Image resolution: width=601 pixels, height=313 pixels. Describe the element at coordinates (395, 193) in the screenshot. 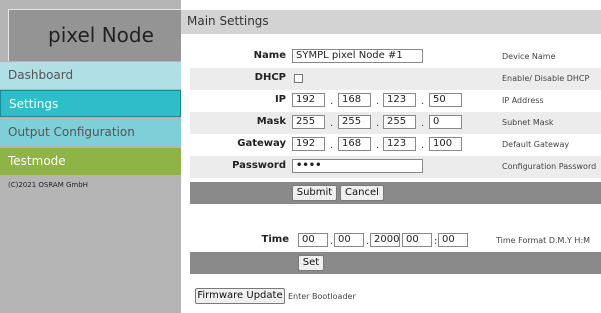

I see `form-actions-bar: Submit Cancel` at that location.